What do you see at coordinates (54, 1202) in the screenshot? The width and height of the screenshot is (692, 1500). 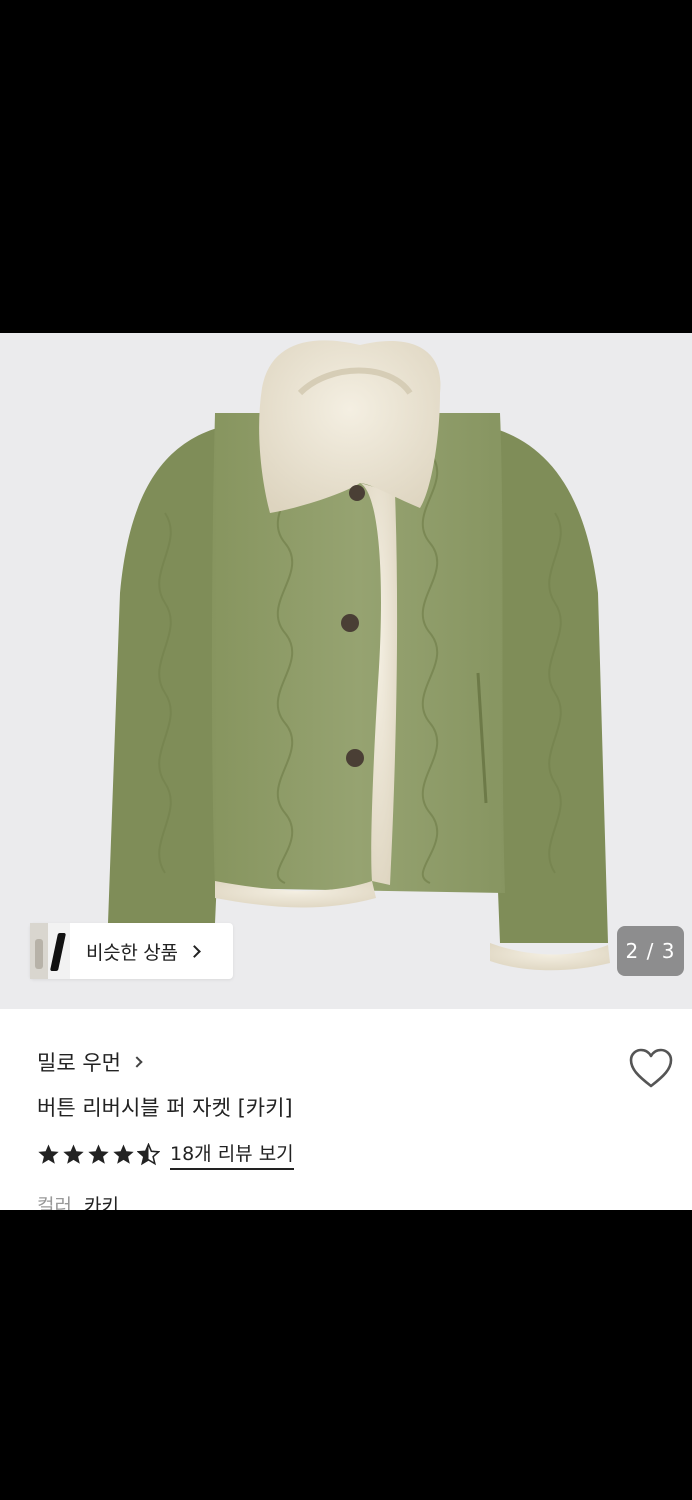 I see `option-label: 컬러` at bounding box center [54, 1202].